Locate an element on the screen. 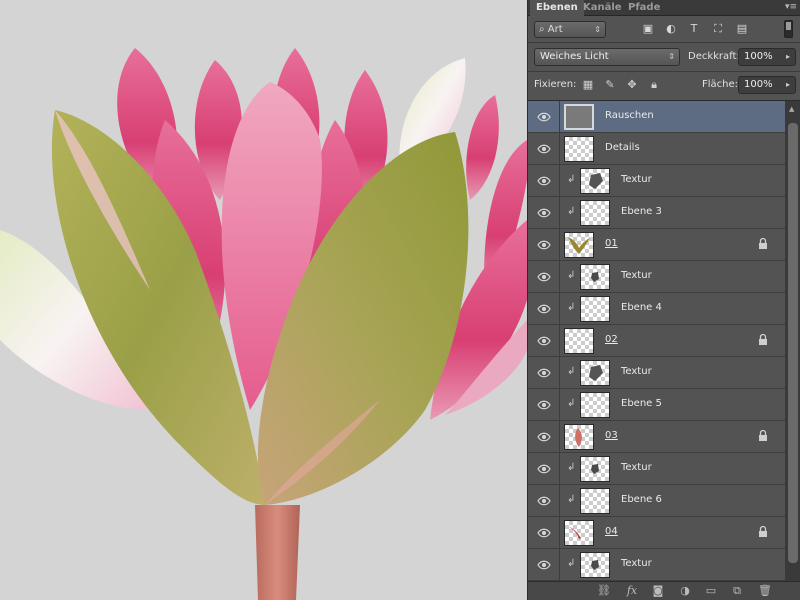 This screenshot has height=600, width=800. layer-name: Ebene 6 is located at coordinates (641, 499).